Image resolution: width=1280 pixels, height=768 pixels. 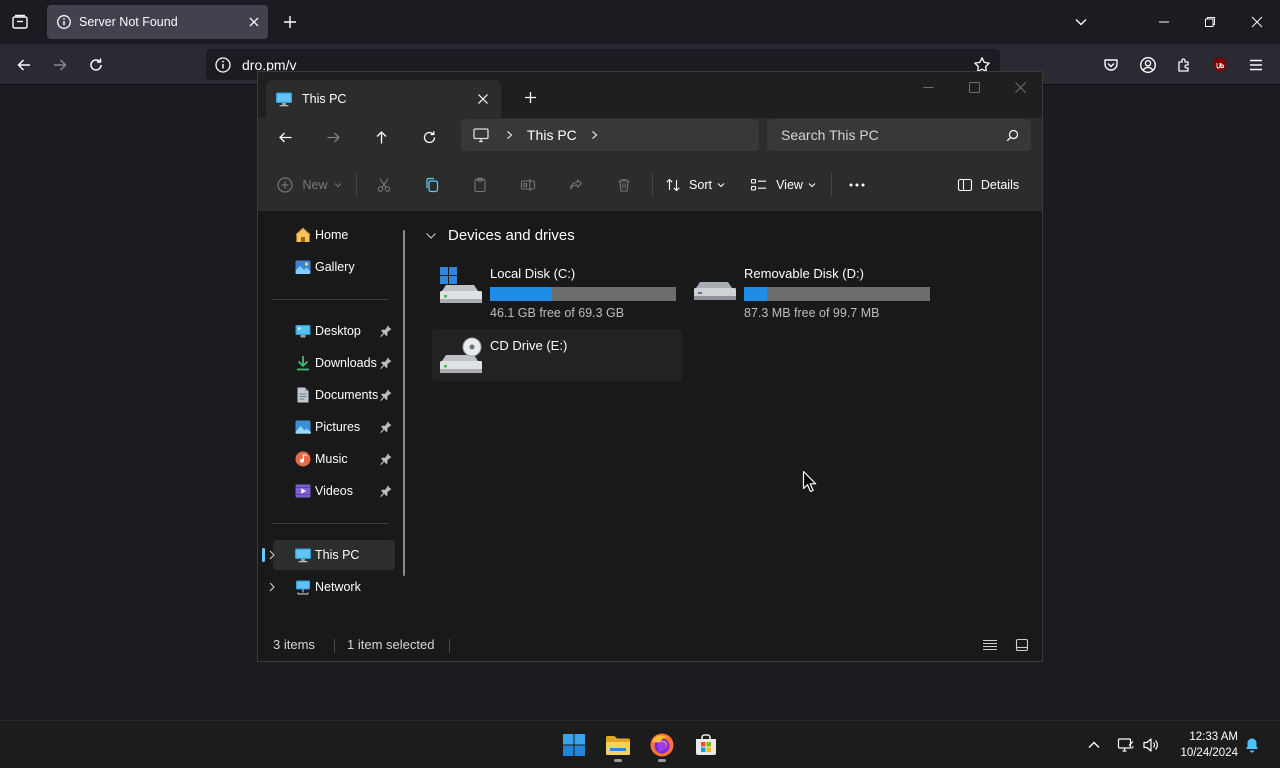 I want to click on explorer-up-button, so click(x=381, y=137).